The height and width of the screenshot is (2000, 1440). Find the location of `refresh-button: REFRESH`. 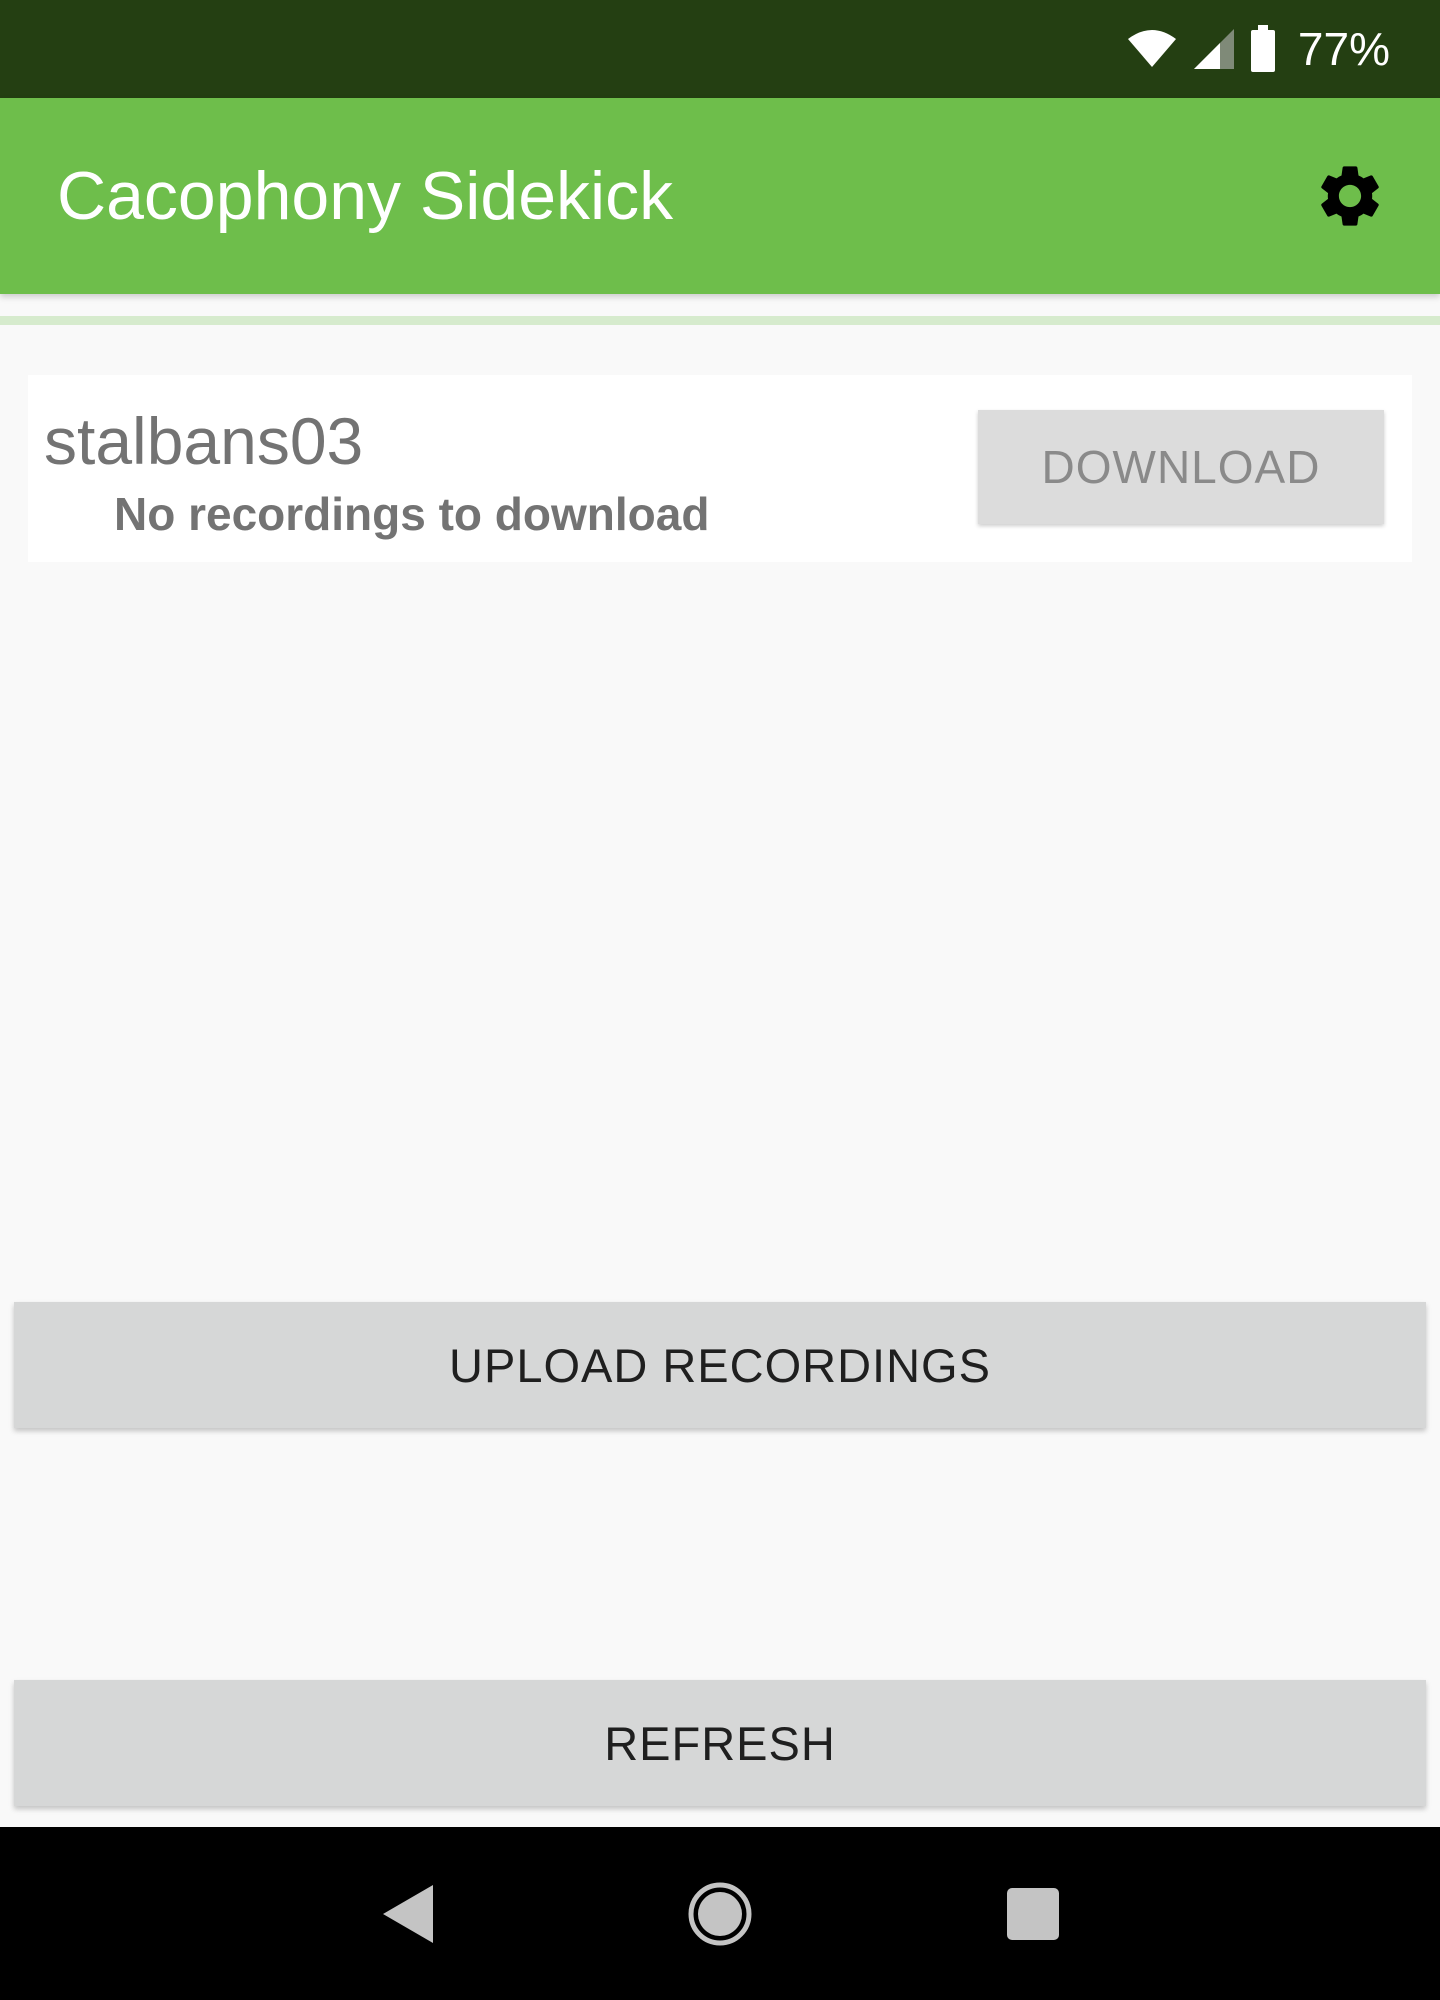

refresh-button: REFRESH is located at coordinates (720, 1743).